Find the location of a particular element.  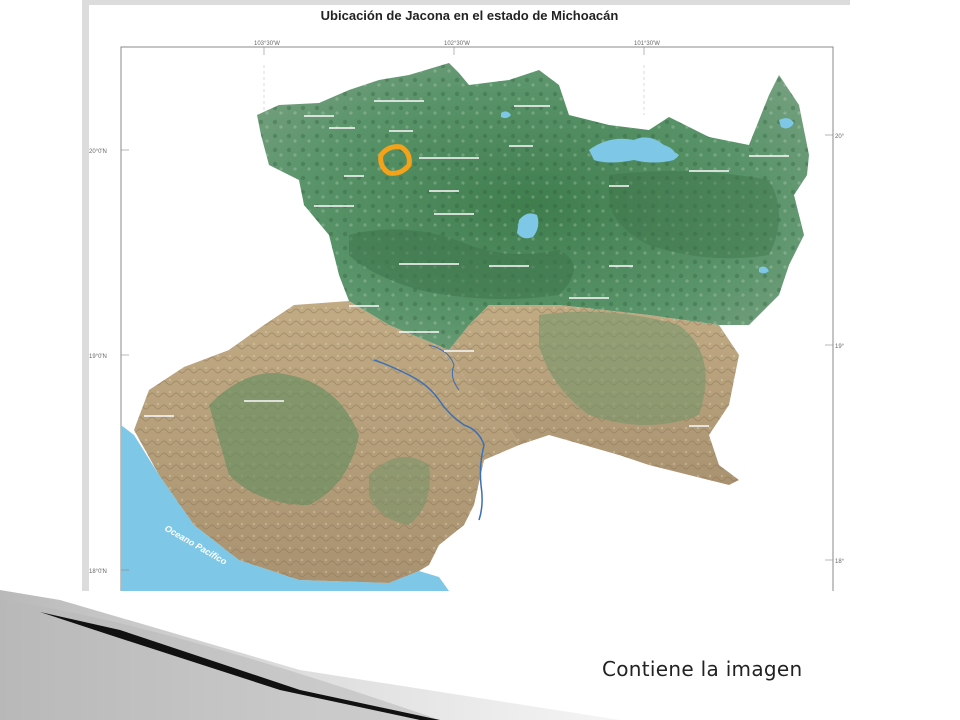

right-tick-3: 18° is located at coordinates (840, 562).